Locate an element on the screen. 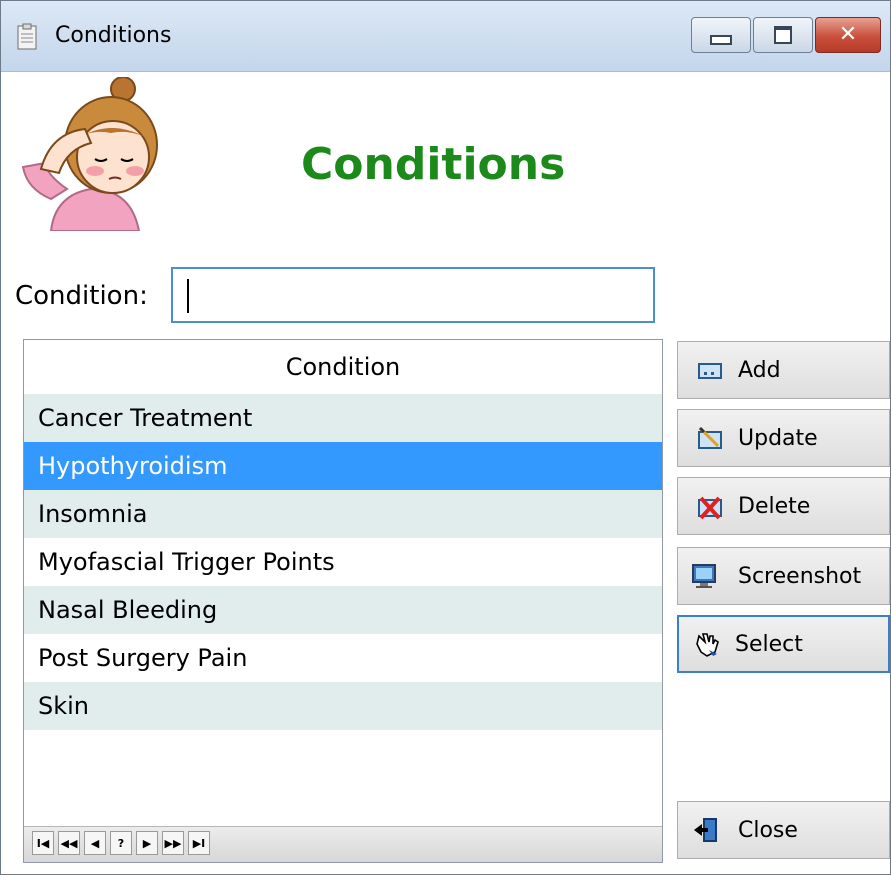 The height and width of the screenshot is (875, 891). condition-label: Condition: is located at coordinates (81, 296).